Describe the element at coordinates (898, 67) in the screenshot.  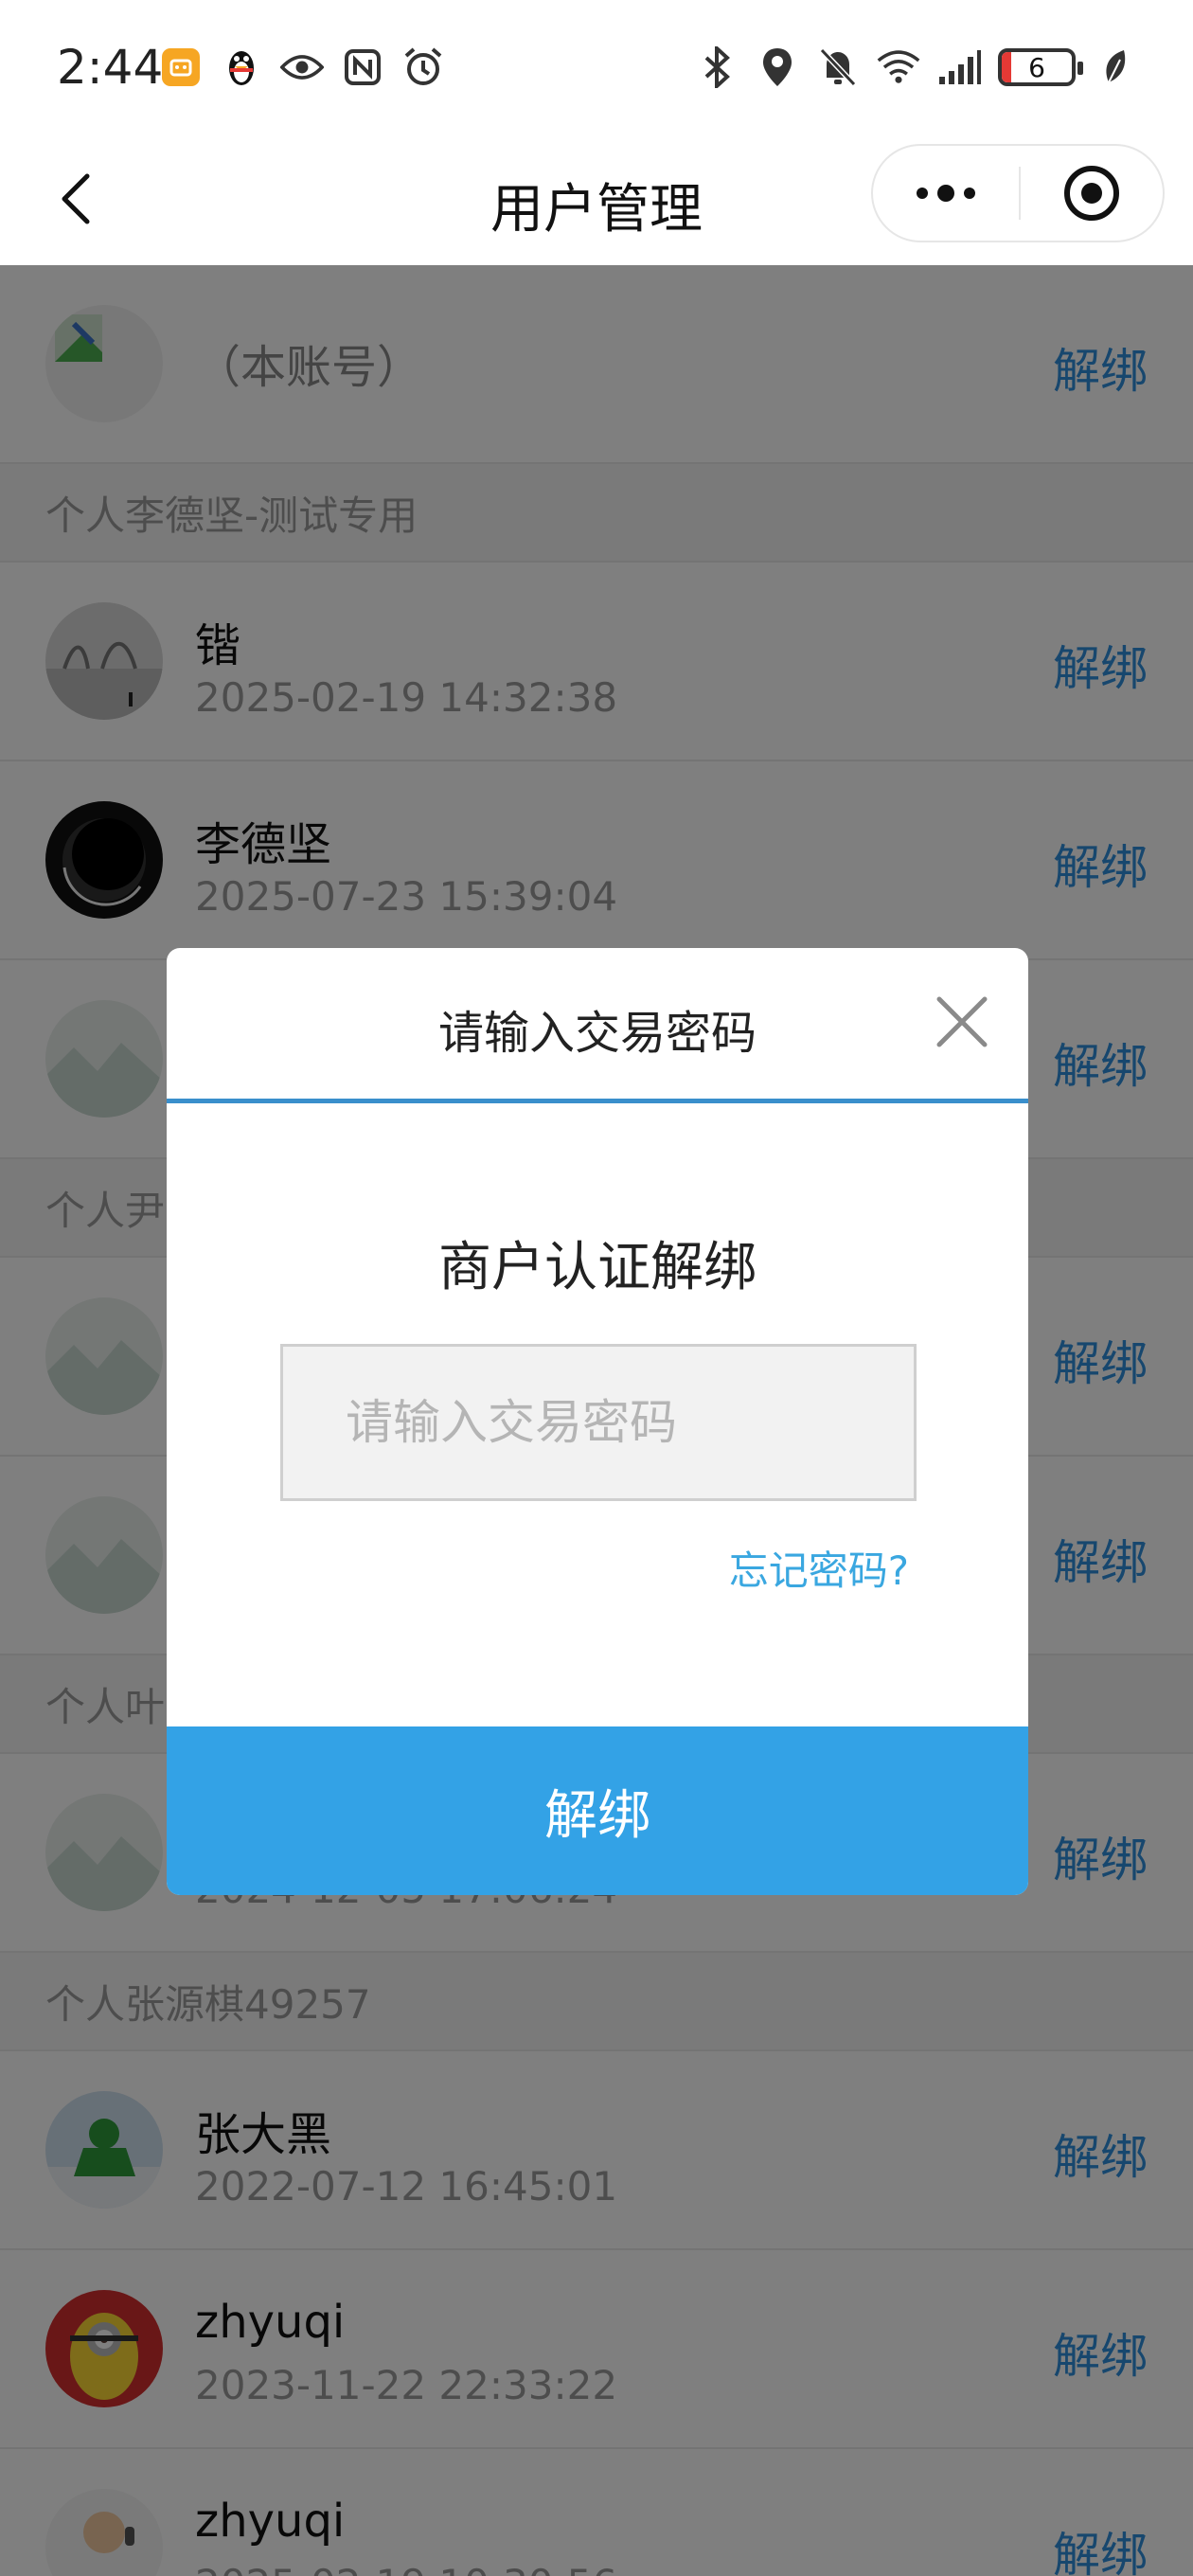
I see `wifi-icon` at that location.